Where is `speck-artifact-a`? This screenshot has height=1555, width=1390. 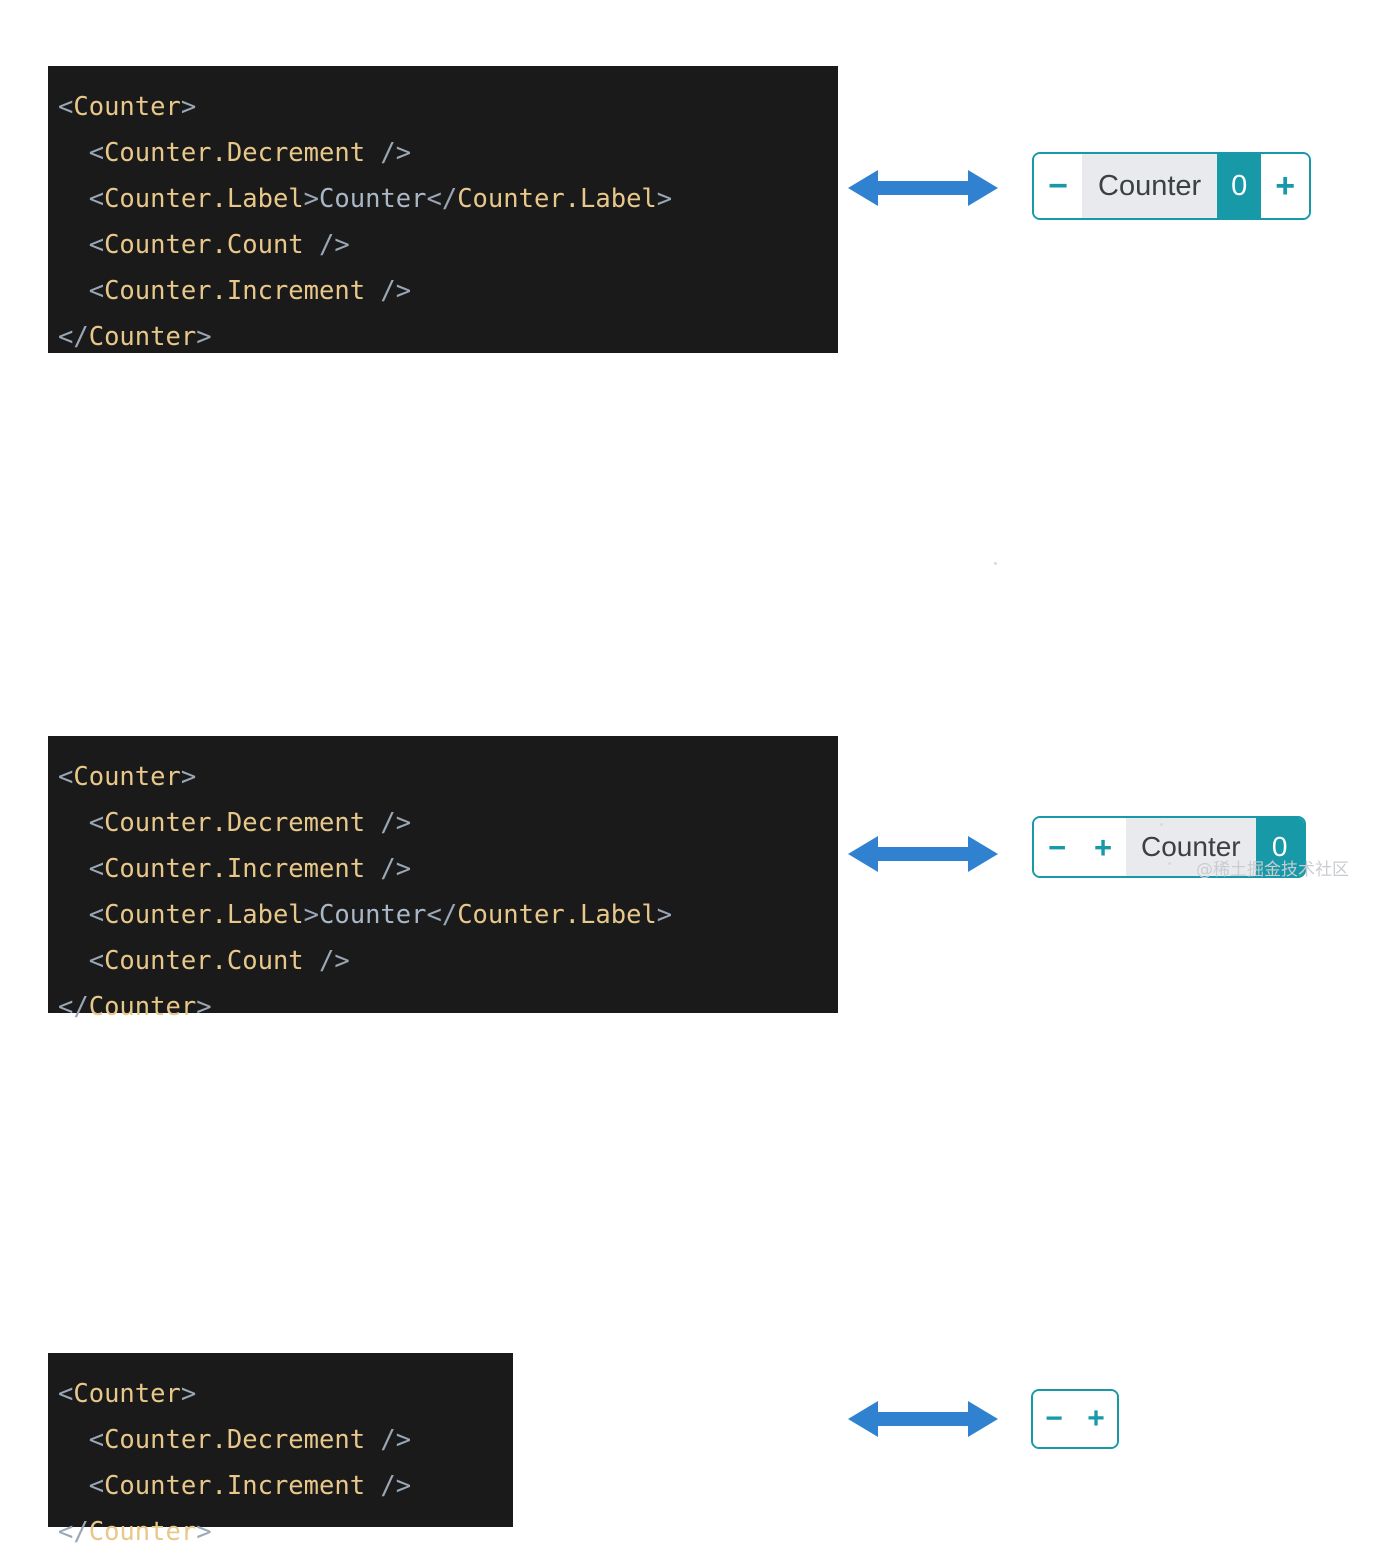
speck-artifact-a is located at coordinates (995, 563).